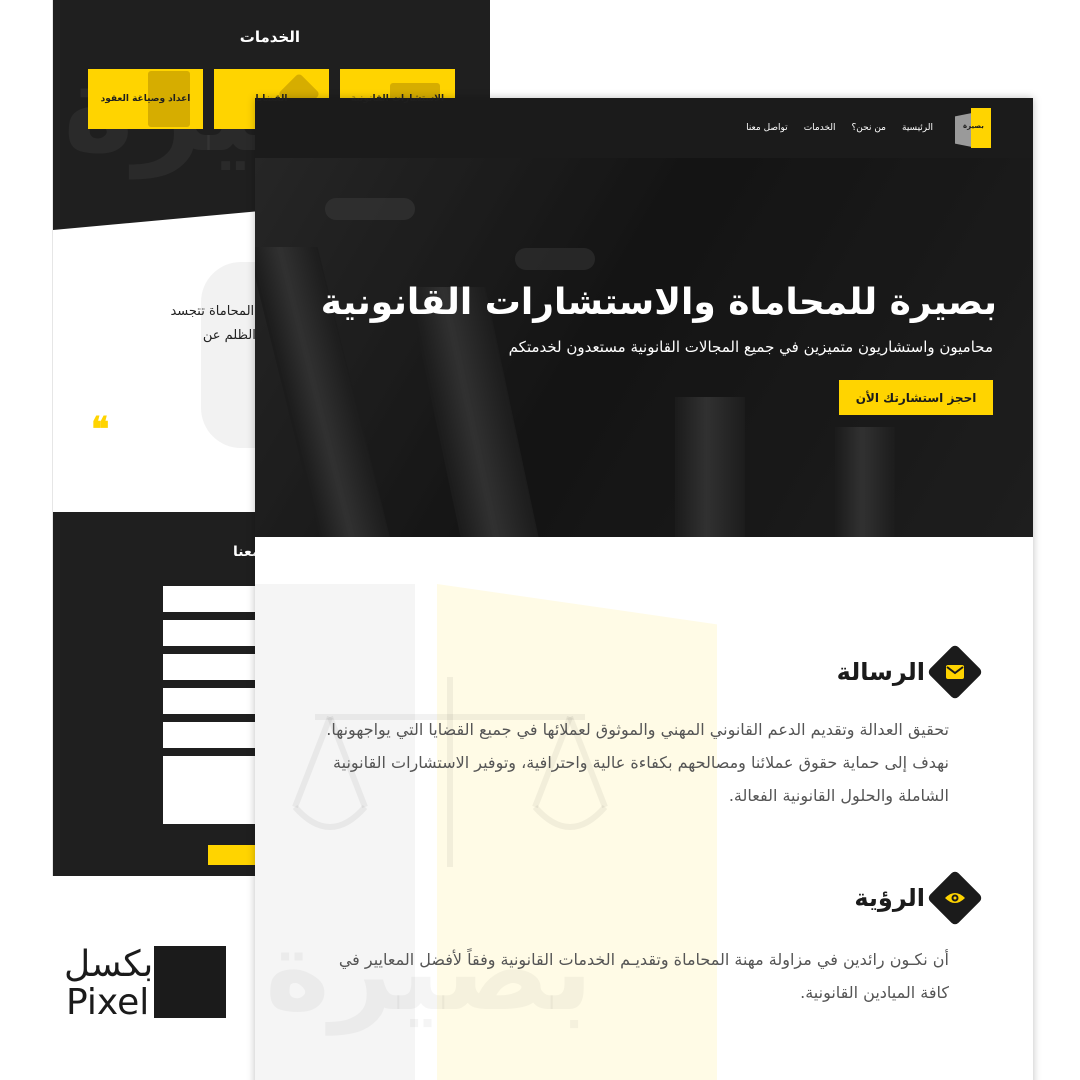  Describe the element at coordinates (100, 430) in the screenshot. I see `quote-icon: ❝` at that location.